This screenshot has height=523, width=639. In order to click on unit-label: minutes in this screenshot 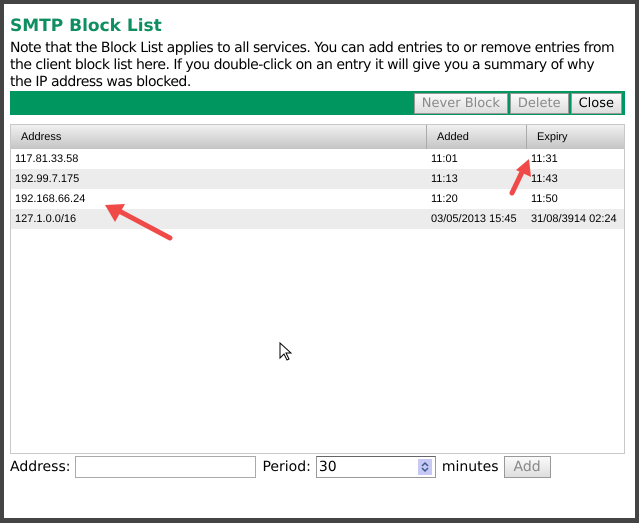, I will do `click(470, 467)`.